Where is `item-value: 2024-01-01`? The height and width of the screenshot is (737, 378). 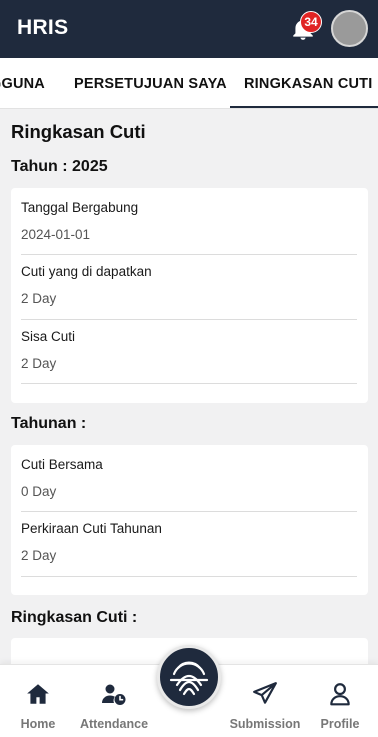 item-value: 2024-01-01 is located at coordinates (56, 234).